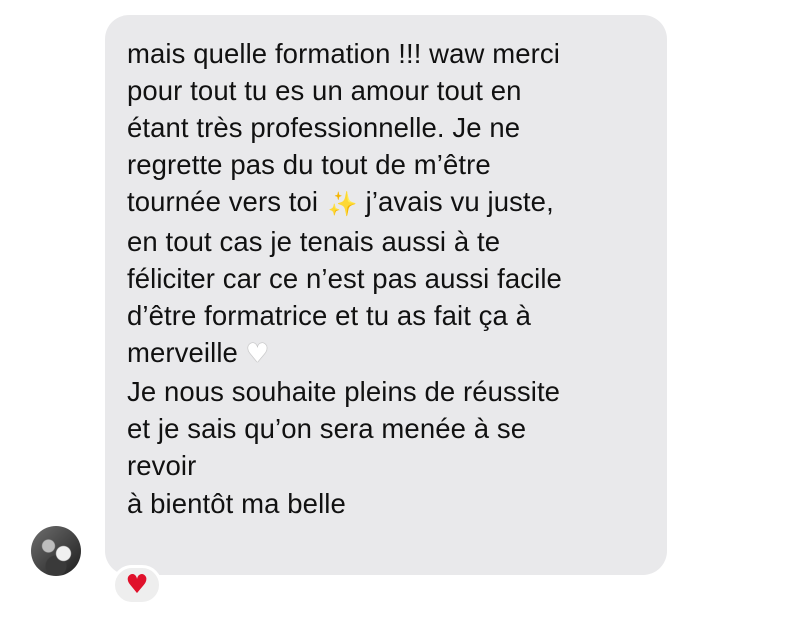 The height and width of the screenshot is (623, 800). Describe the element at coordinates (236, 503) in the screenshot. I see `message-line: à bientôt ma belle` at that location.